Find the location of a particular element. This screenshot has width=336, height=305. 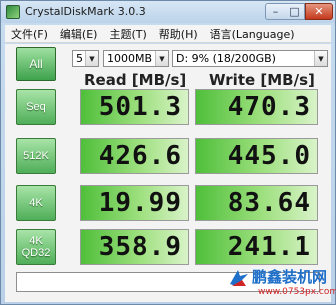

4k-write-result: 83.64 is located at coordinates (256, 203).